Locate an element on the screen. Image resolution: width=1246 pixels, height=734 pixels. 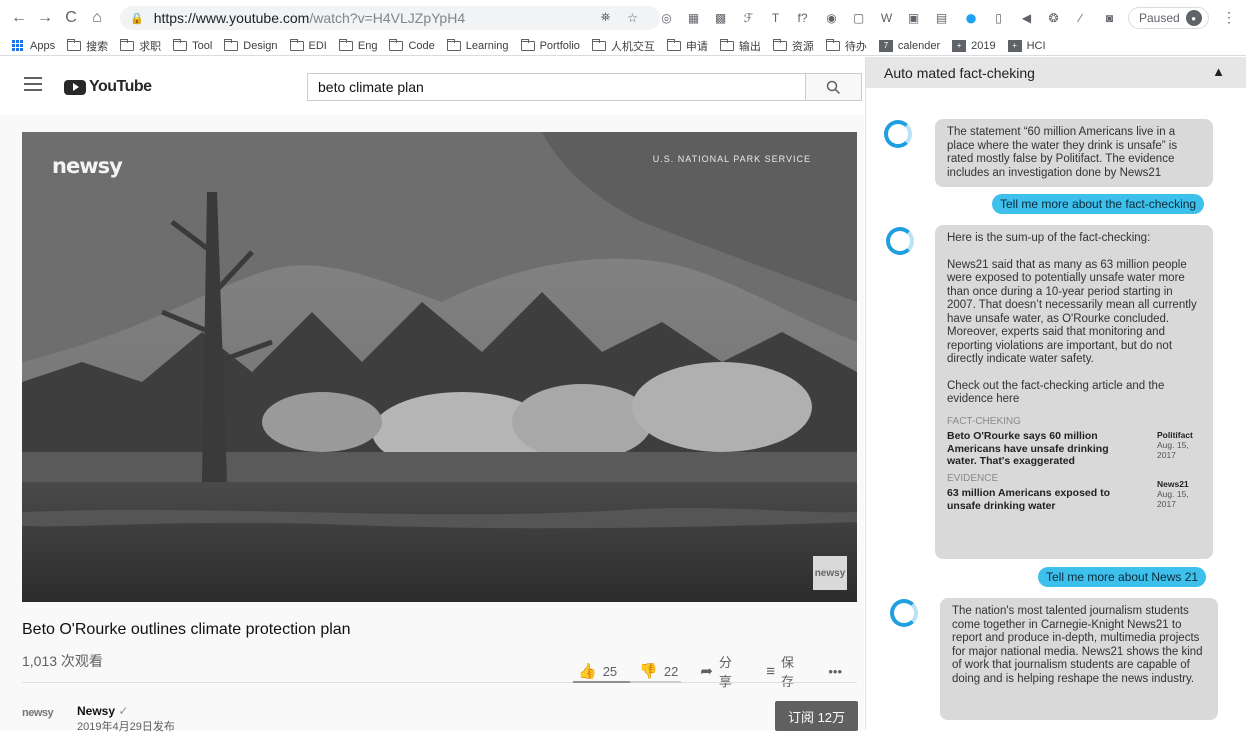
youtube-masthead: YouTube beto climate plan is located at coordinates (432, 86).